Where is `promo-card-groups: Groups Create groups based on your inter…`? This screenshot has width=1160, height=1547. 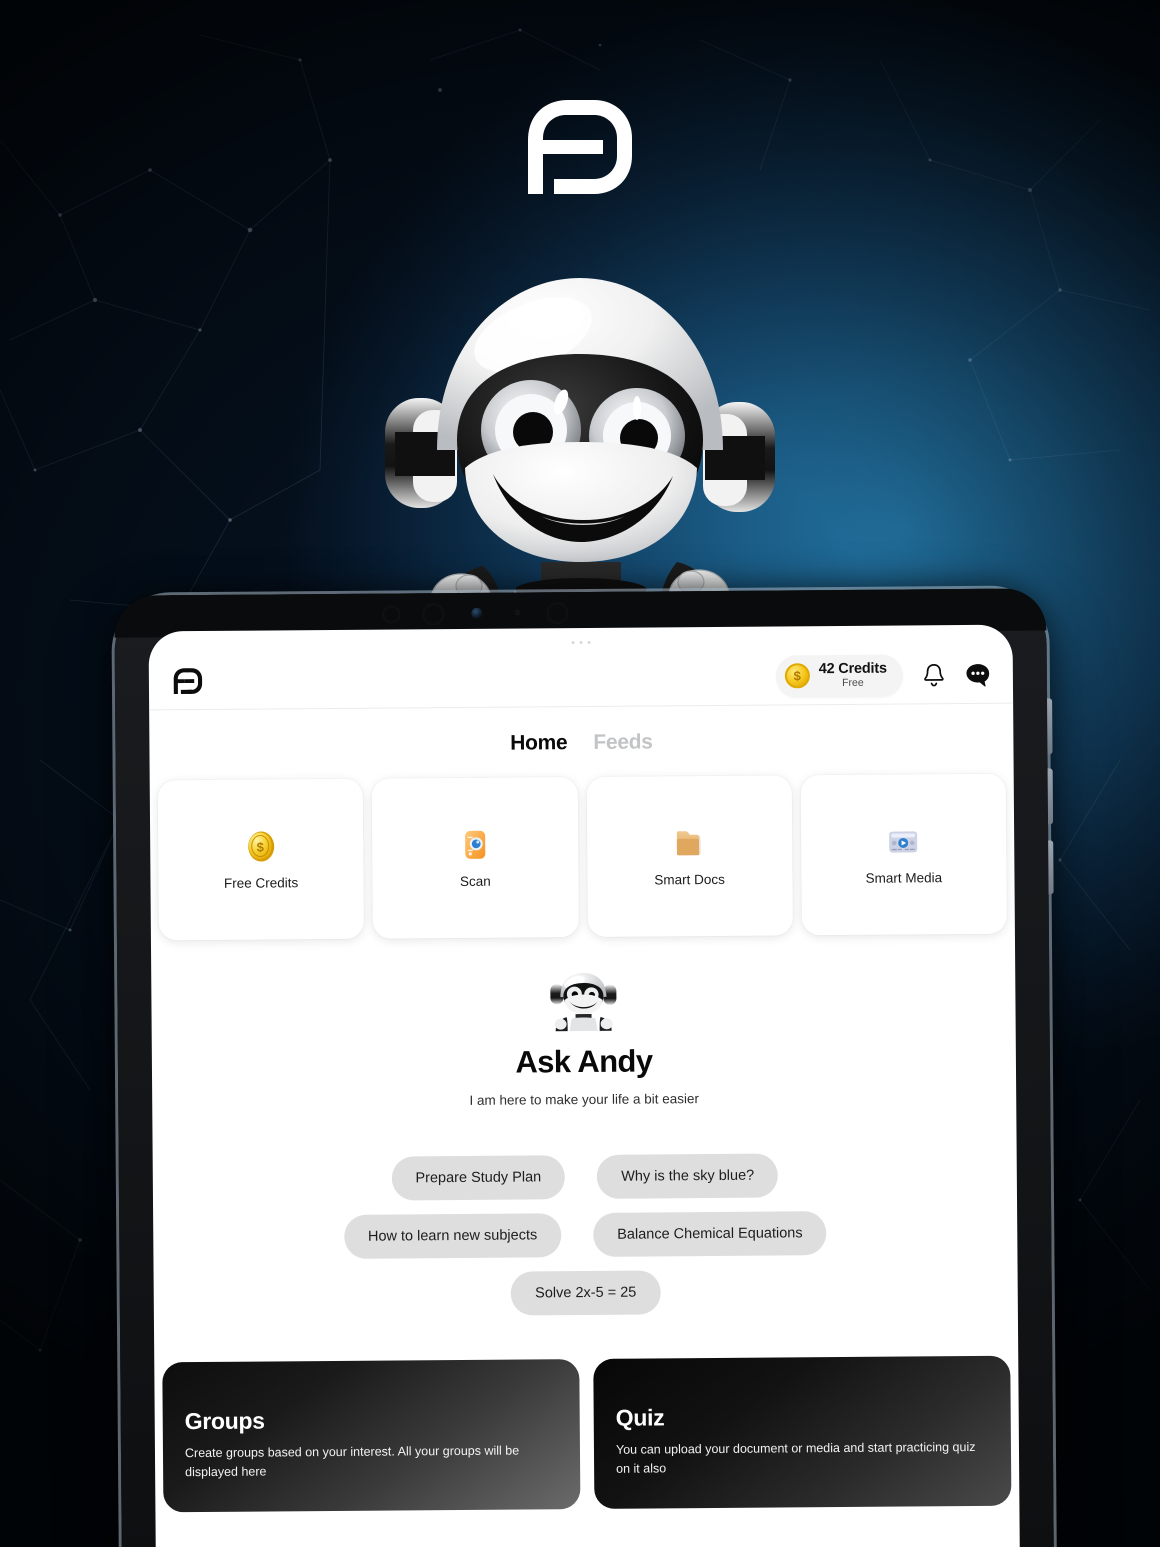
promo-card-groups: Groups Create groups based on your inter… is located at coordinates (371, 1436).